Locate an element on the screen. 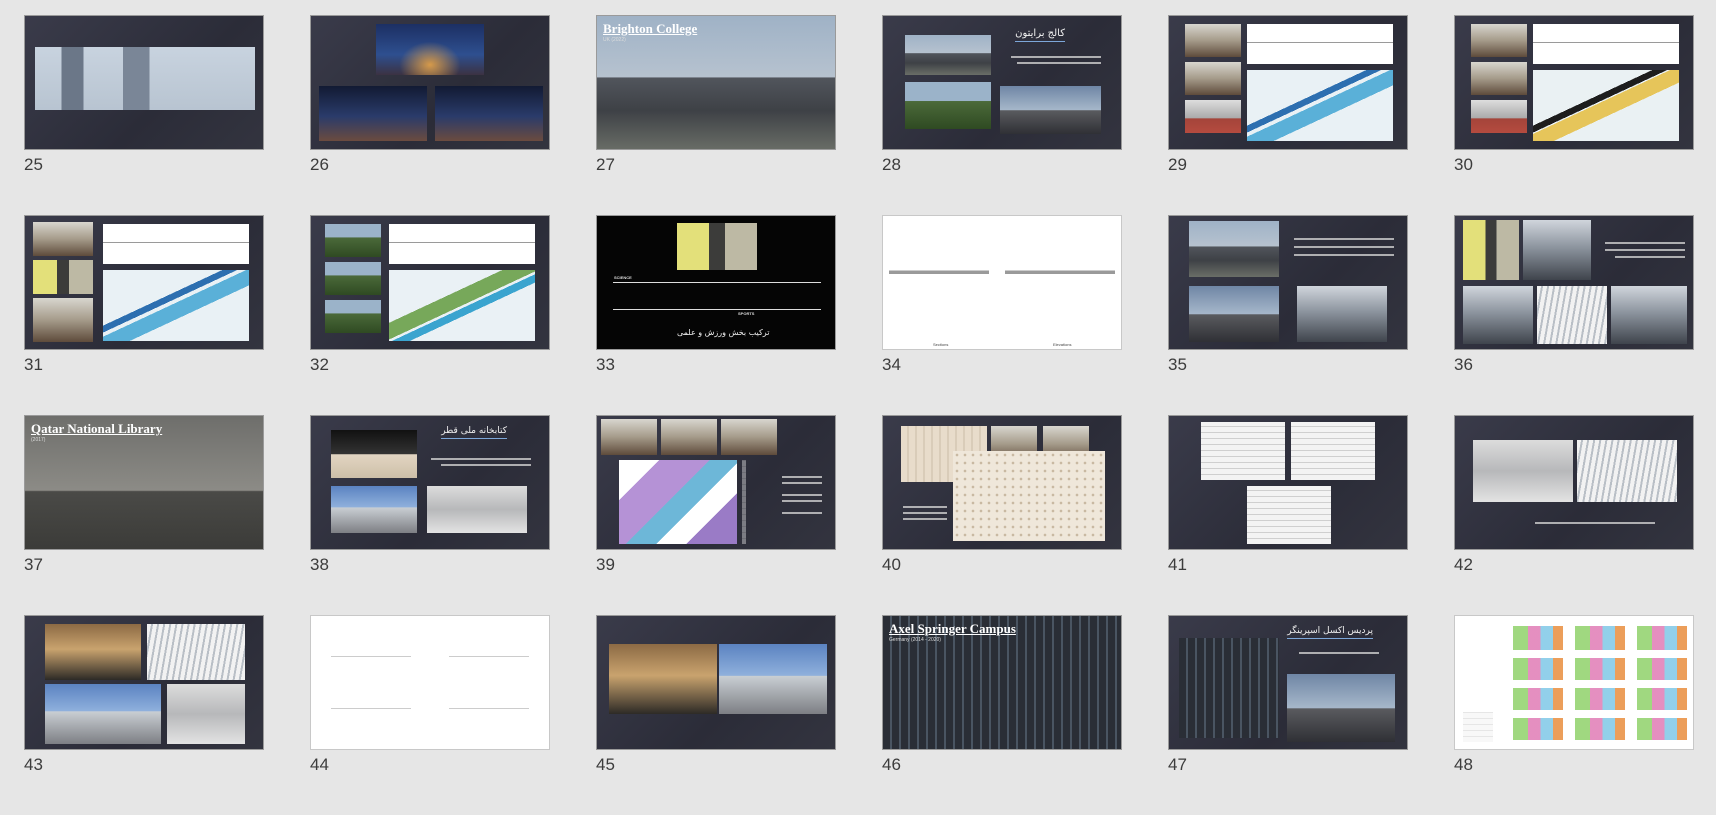 The height and width of the screenshot is (815, 1716). slide-47: پردیس اکسل اسپرینگر is located at coordinates (1288, 682).